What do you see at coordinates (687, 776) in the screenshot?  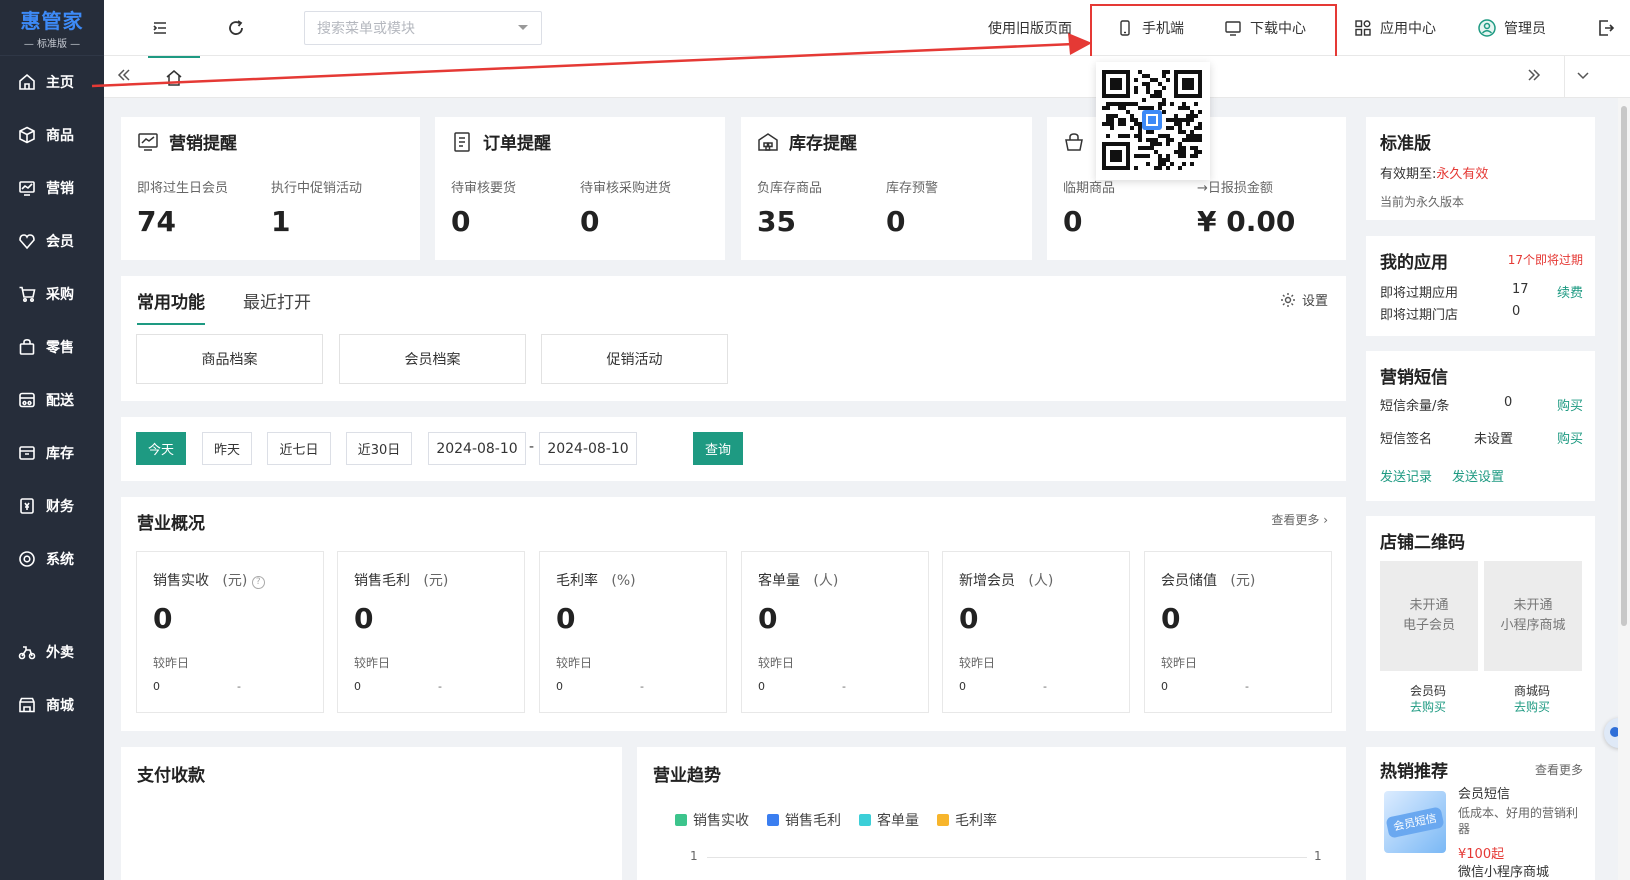 I see `trend-title: 营业趋势` at bounding box center [687, 776].